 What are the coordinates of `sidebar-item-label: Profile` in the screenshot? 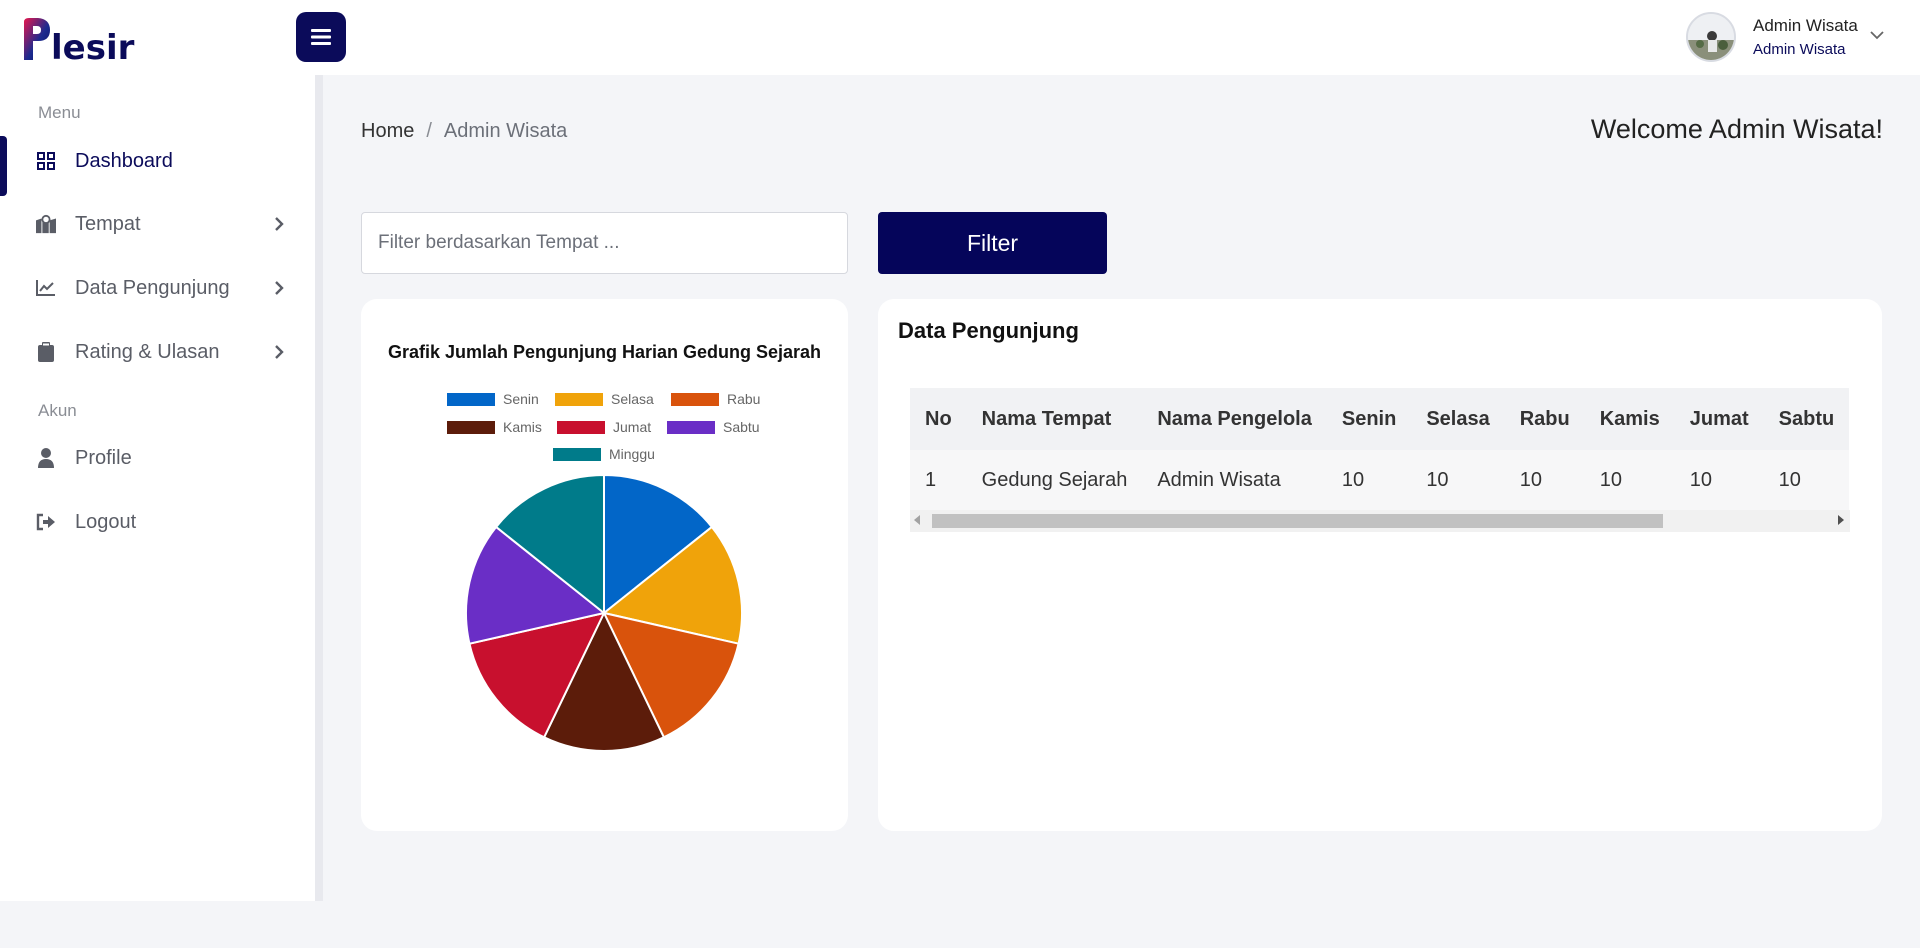 It's located at (103, 458).